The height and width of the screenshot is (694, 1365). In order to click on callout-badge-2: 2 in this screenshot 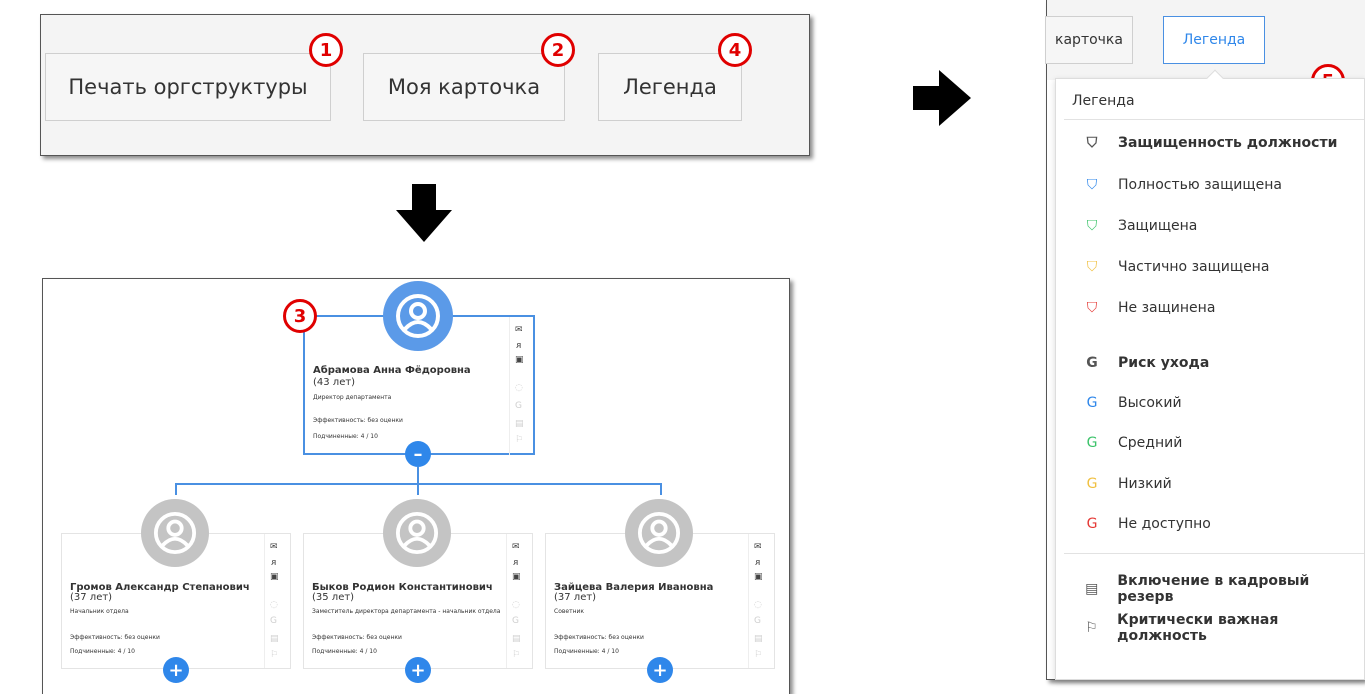, I will do `click(558, 50)`.